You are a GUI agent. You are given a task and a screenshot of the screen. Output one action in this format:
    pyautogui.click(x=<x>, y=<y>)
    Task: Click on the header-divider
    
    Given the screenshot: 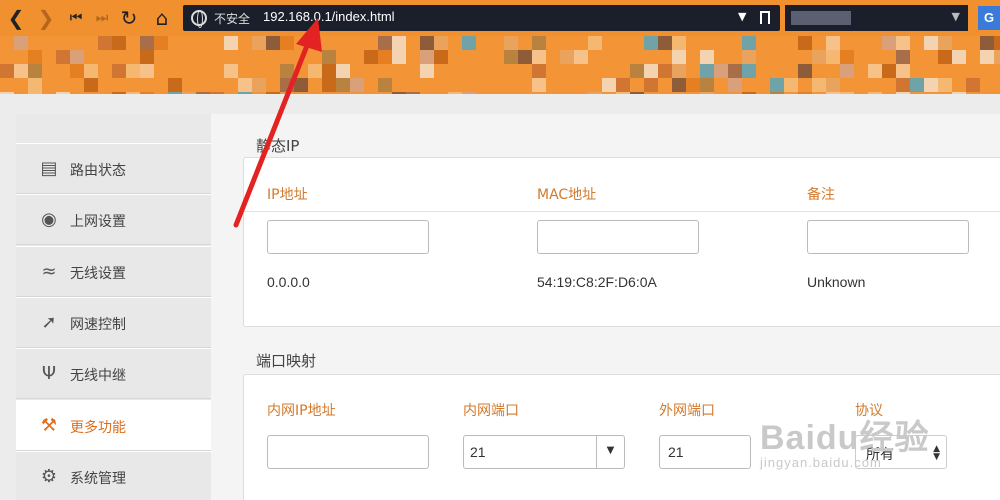 What is the action you would take?
    pyautogui.click(x=500, y=104)
    